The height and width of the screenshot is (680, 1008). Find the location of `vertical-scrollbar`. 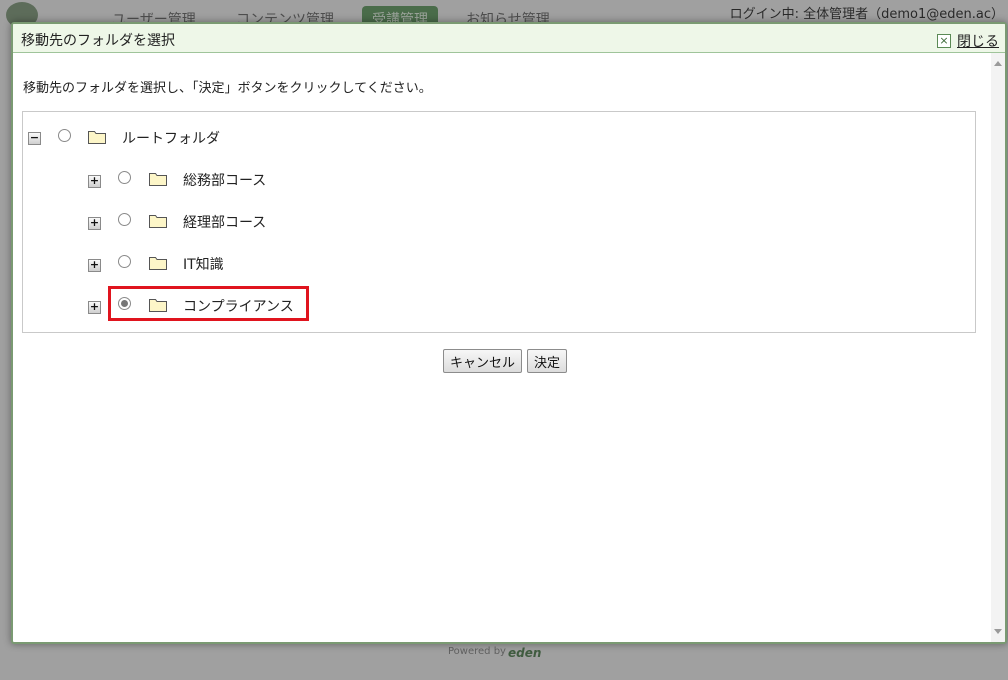

vertical-scrollbar is located at coordinates (998, 347).